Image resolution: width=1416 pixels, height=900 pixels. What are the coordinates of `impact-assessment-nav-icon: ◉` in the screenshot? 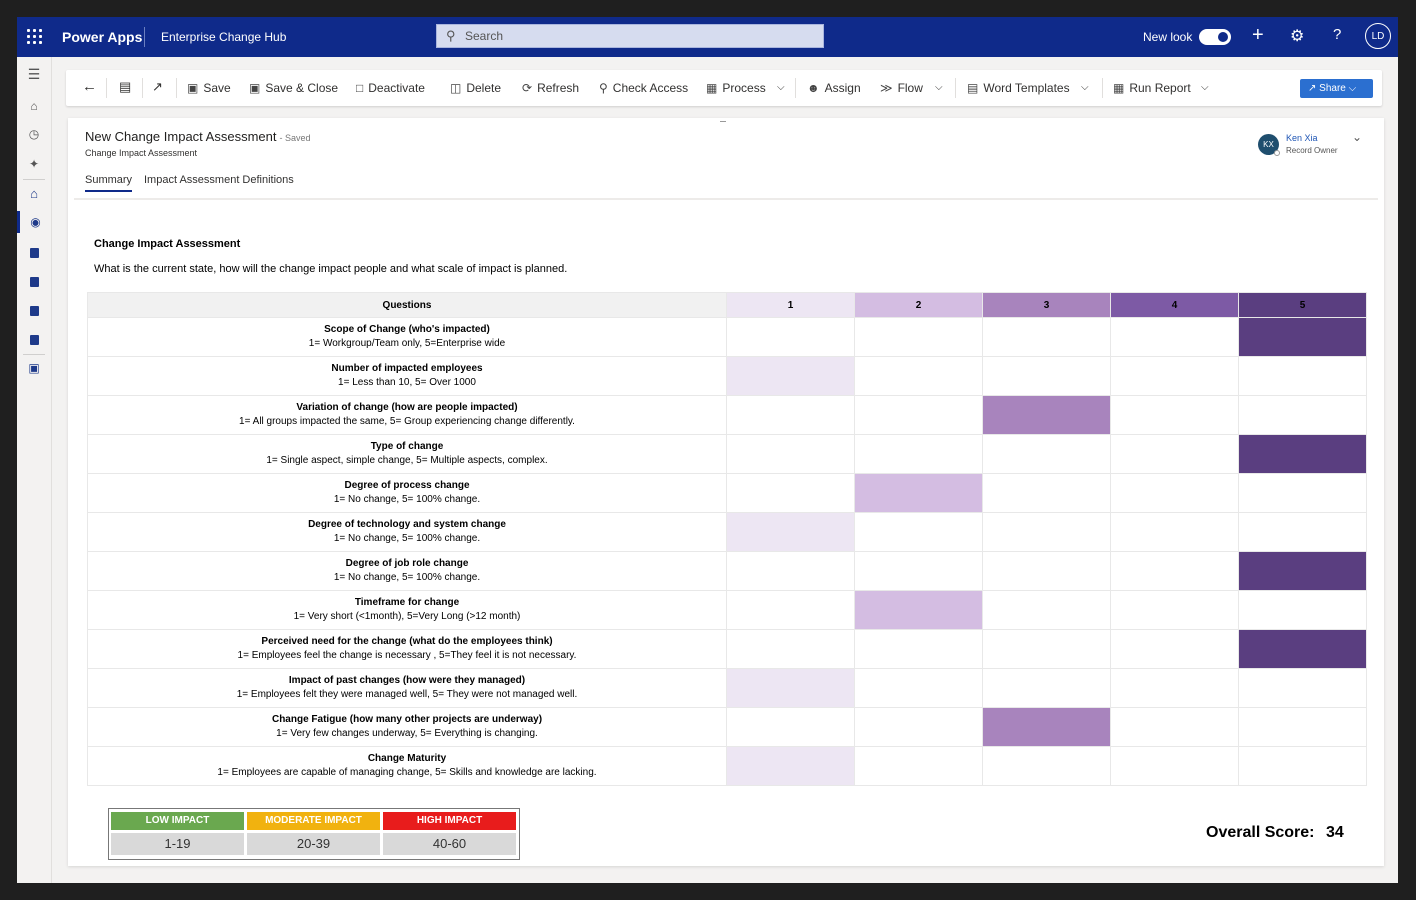 It's located at (34, 222).